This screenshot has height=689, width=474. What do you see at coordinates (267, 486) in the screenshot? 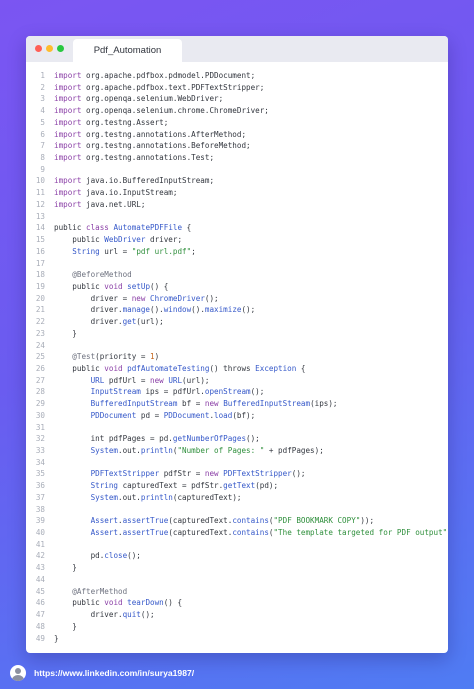
I see `code-token: (pd);` at bounding box center [267, 486].